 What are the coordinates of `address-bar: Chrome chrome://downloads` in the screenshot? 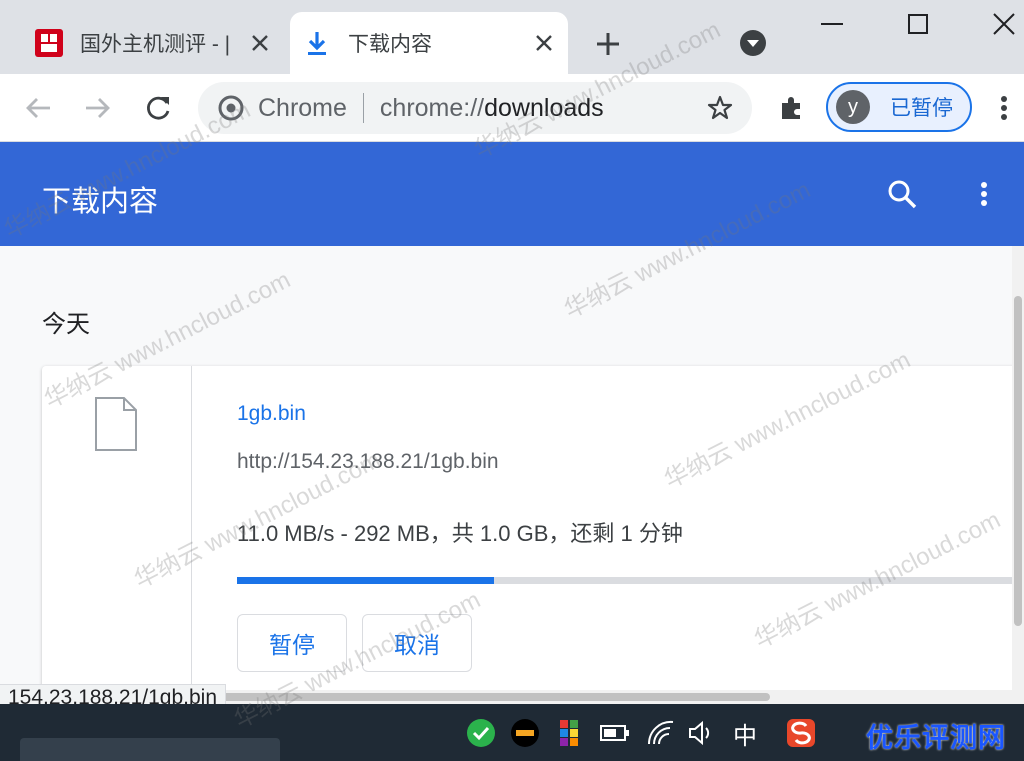 It's located at (475, 108).